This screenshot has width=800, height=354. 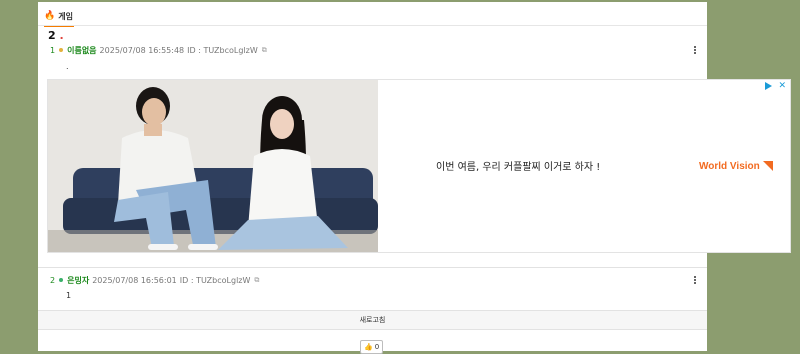 I want to click on refresh-label: 새로고침, so click(x=372, y=320).